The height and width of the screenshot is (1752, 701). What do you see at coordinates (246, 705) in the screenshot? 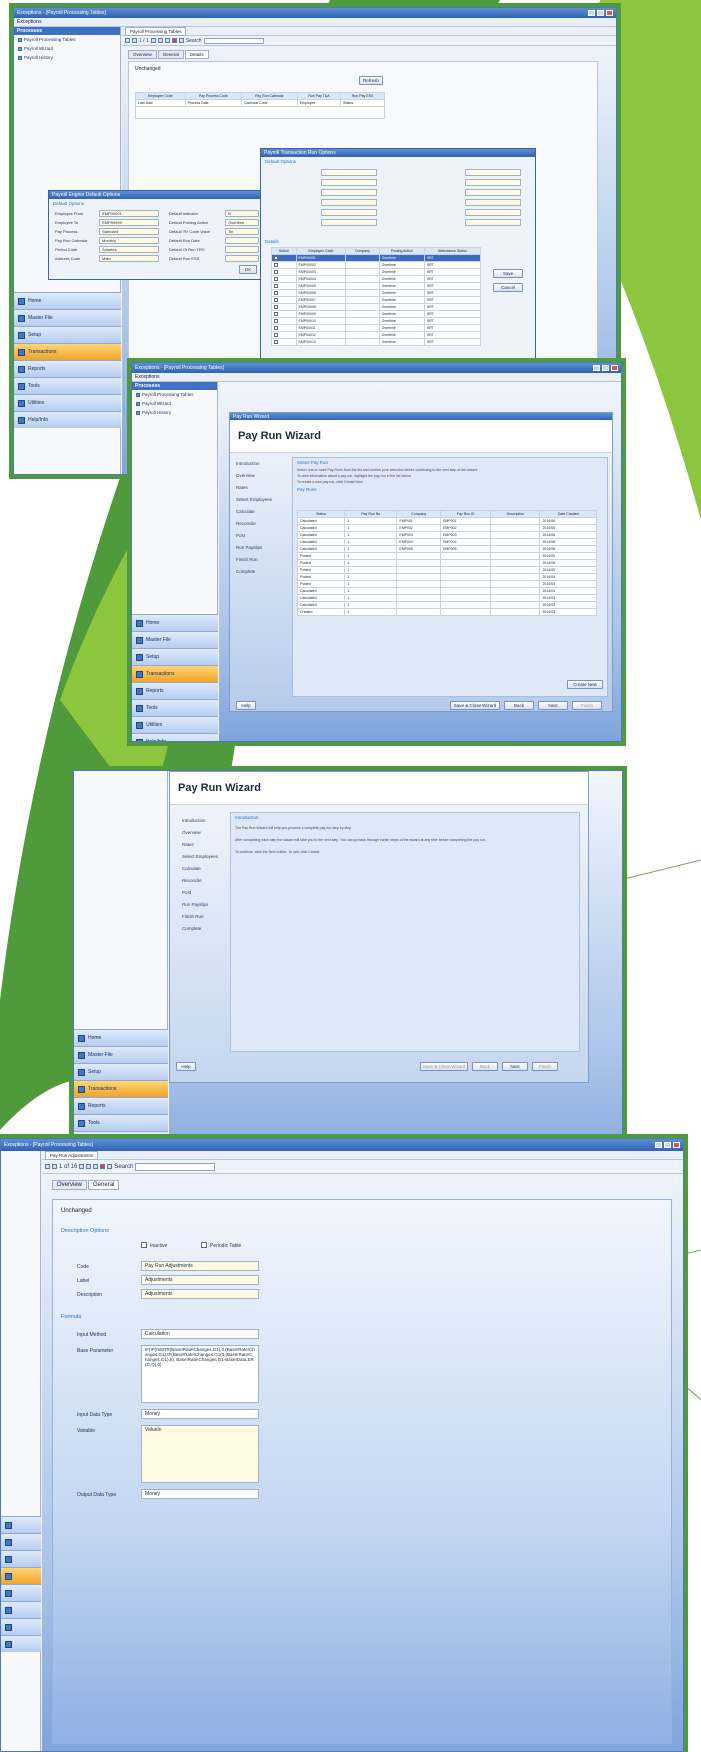
I see `help-button: Help` at bounding box center [246, 705].